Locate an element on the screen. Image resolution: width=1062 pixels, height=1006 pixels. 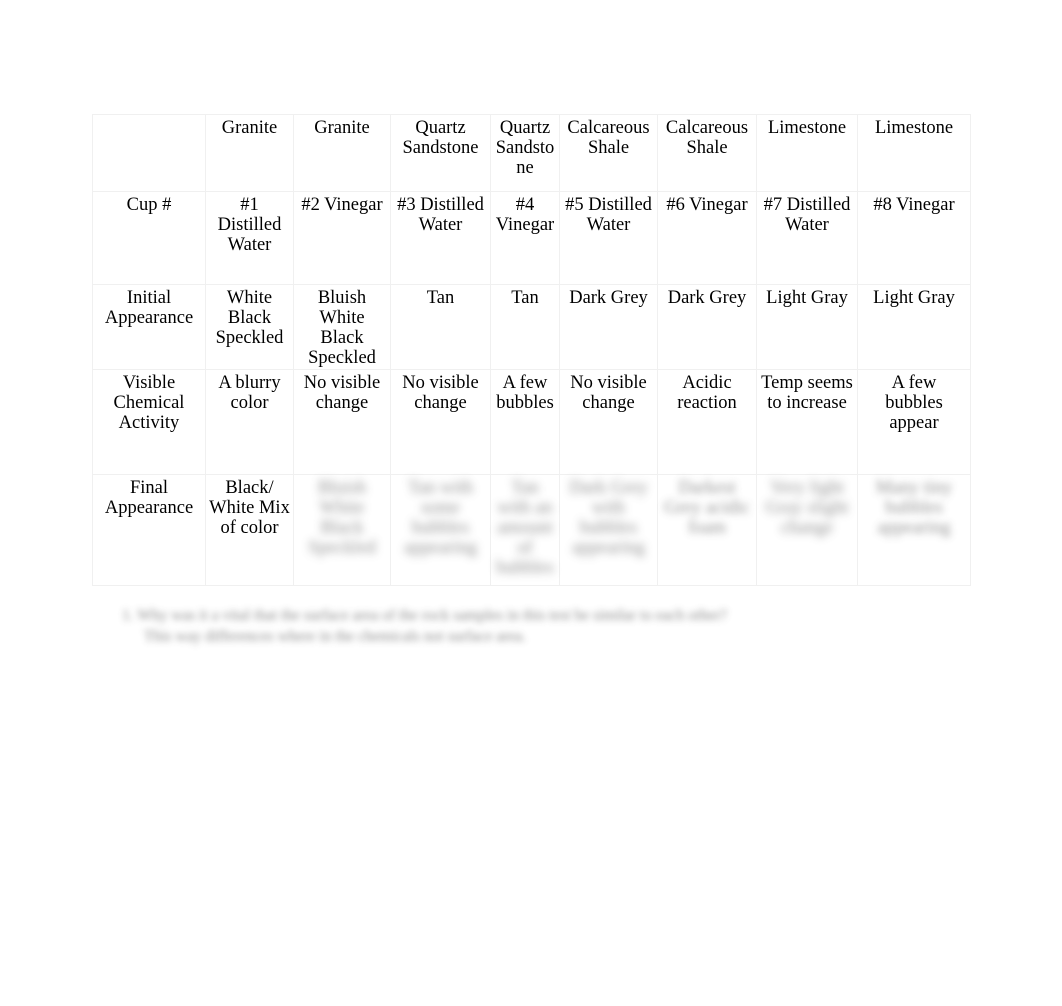
cell-text: Tan with some bubbles appearing is located at coordinates (440, 517).